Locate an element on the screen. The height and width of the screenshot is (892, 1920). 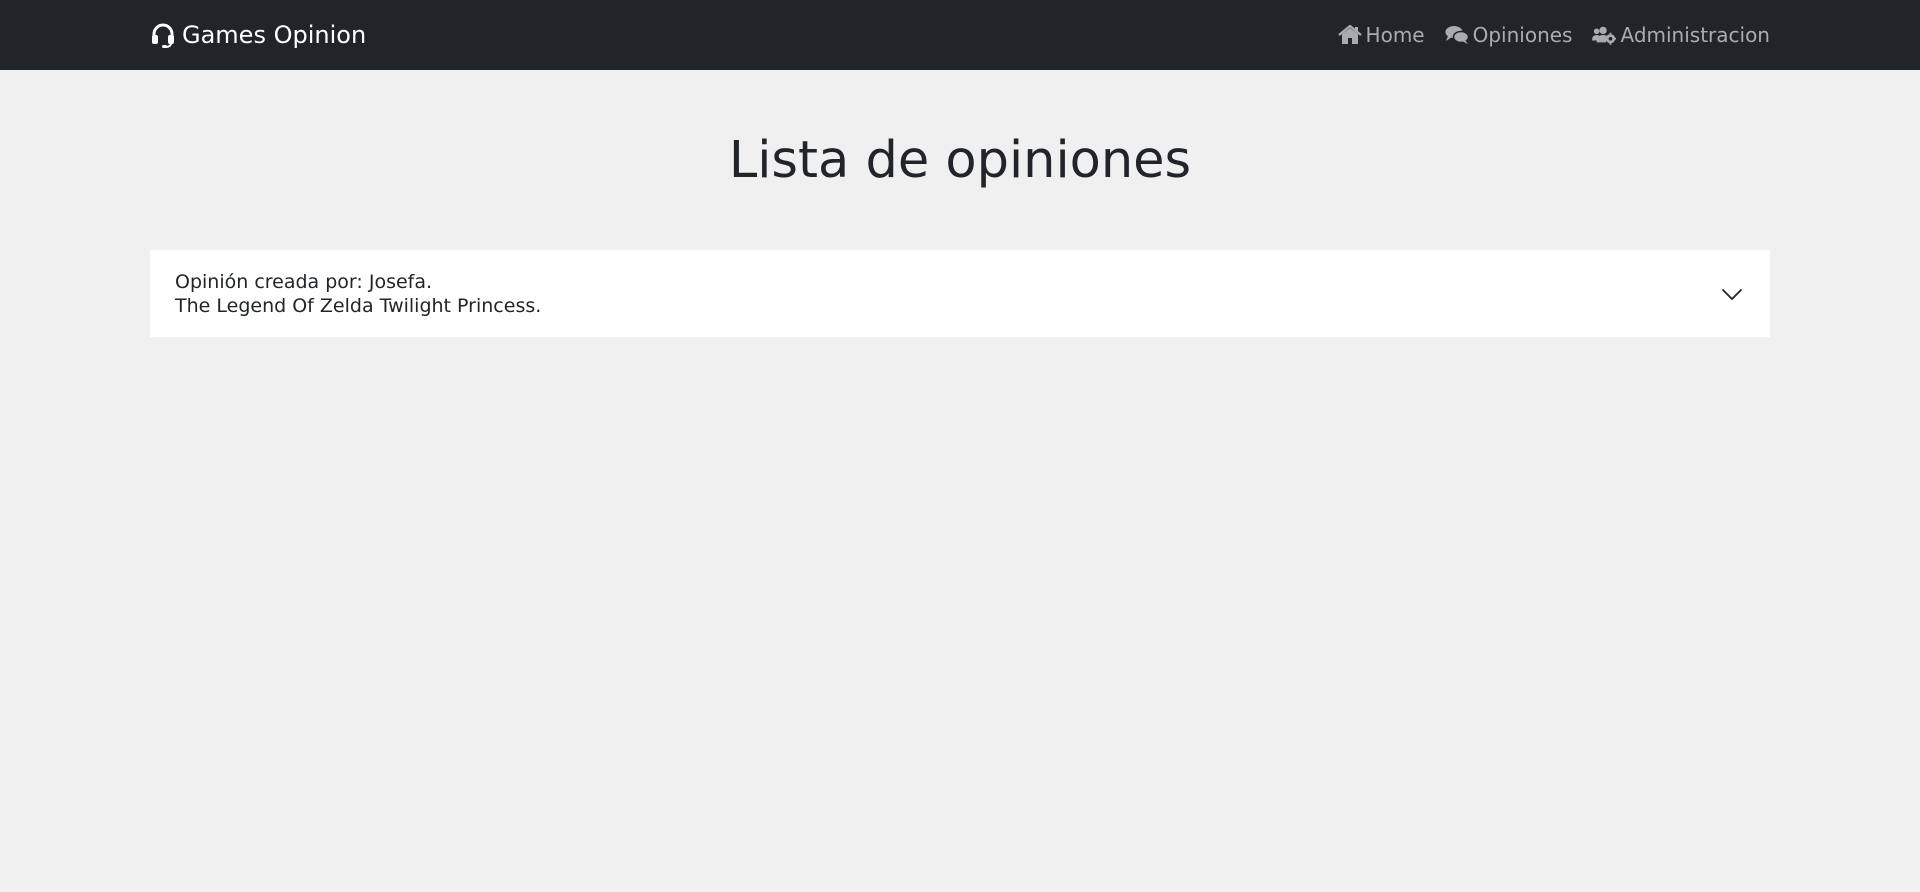
nav-item-opiniones-label: Opiniones is located at coordinates (1522, 35).